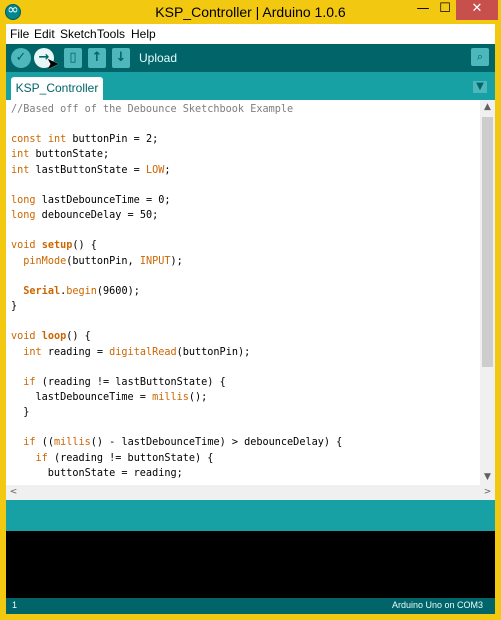  What do you see at coordinates (423, 10) in the screenshot?
I see `minimize-button: —` at bounding box center [423, 10].